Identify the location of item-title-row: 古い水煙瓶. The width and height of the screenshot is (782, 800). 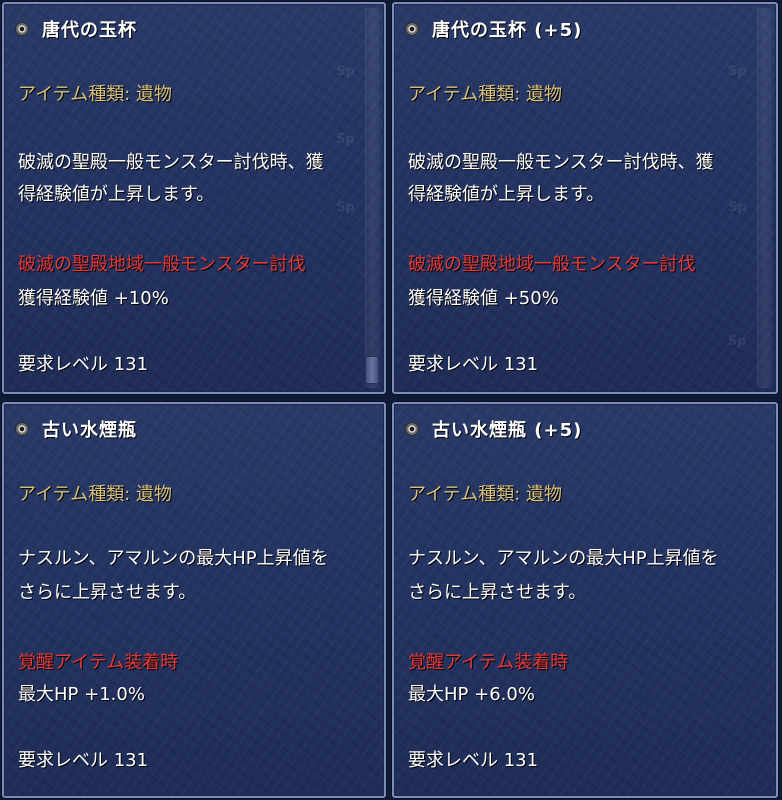
(76, 429).